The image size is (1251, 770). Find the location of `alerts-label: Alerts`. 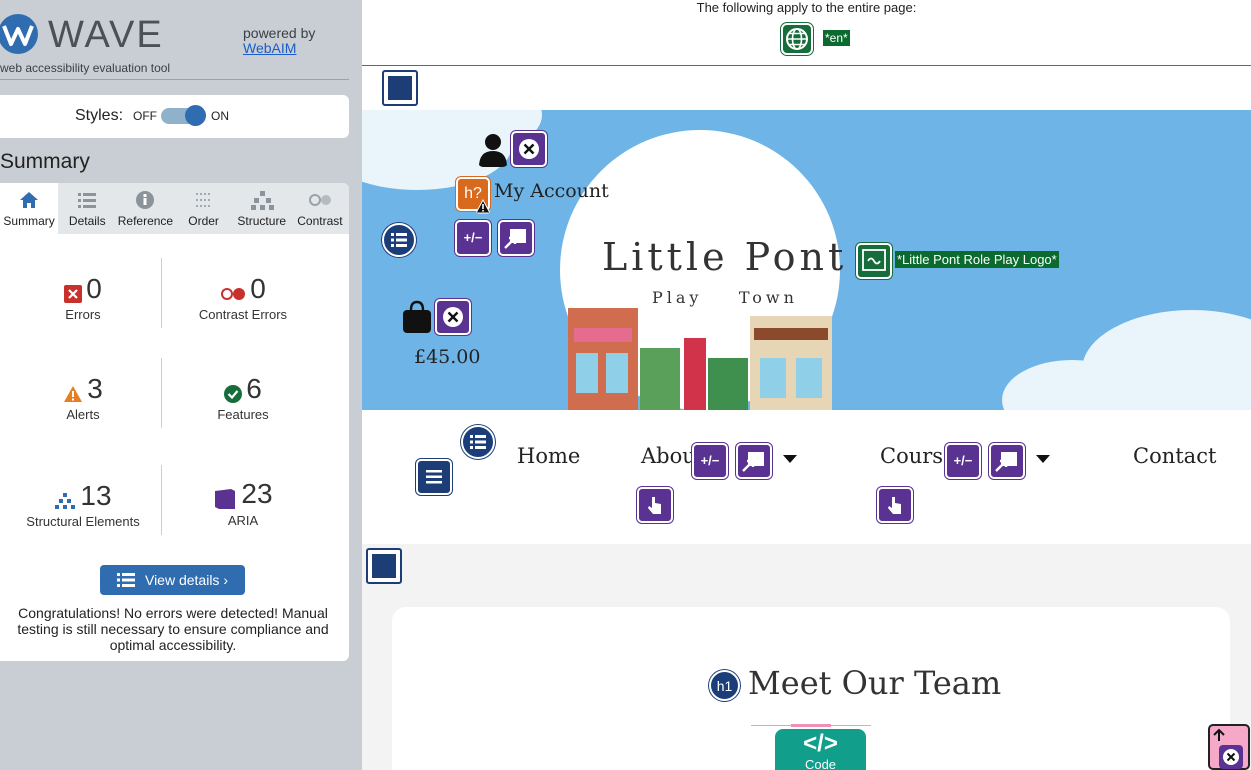

alerts-label: Alerts is located at coordinates (83, 414).